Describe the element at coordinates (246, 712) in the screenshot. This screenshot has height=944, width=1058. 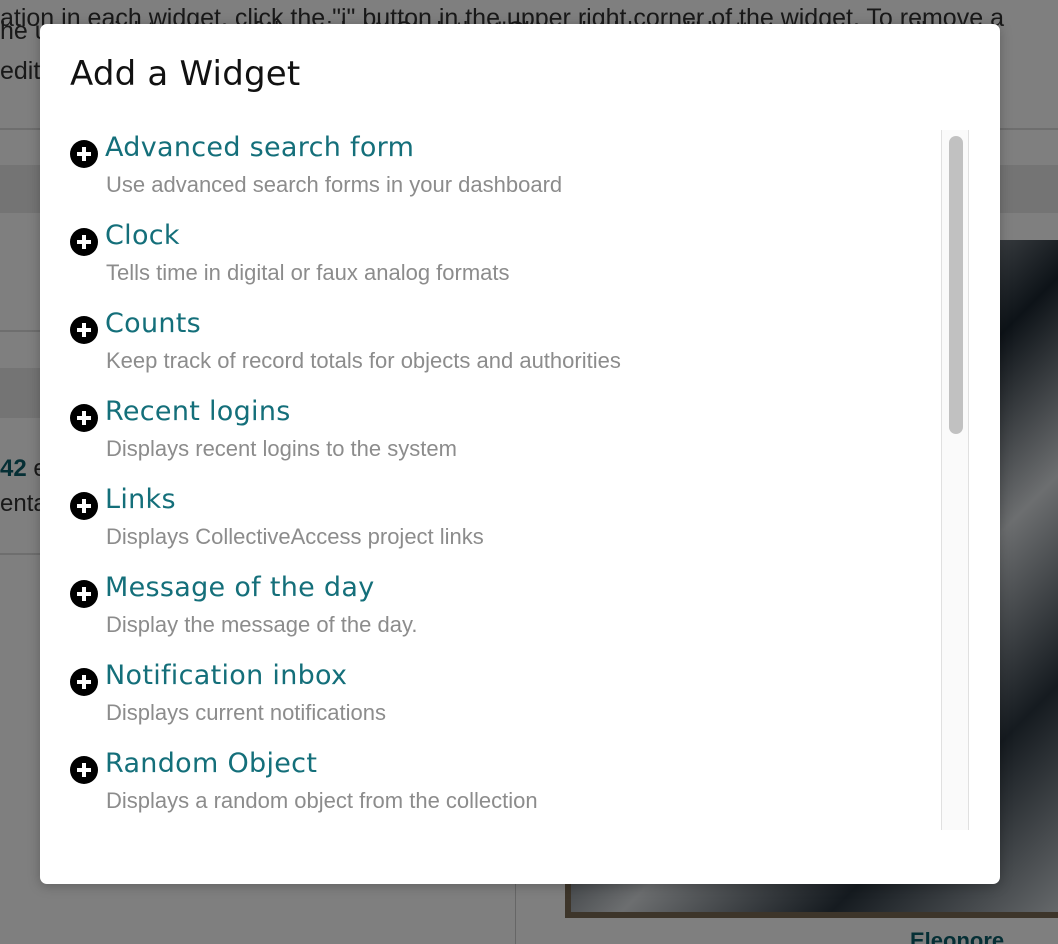
I see `widget-description: Displays current notifications` at that location.